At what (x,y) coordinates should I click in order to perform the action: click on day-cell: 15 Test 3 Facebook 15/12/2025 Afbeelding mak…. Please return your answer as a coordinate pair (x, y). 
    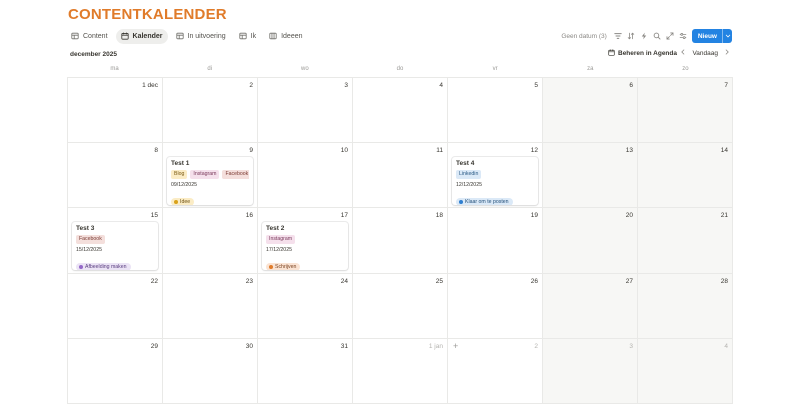
    Looking at the image, I should click on (115, 241).